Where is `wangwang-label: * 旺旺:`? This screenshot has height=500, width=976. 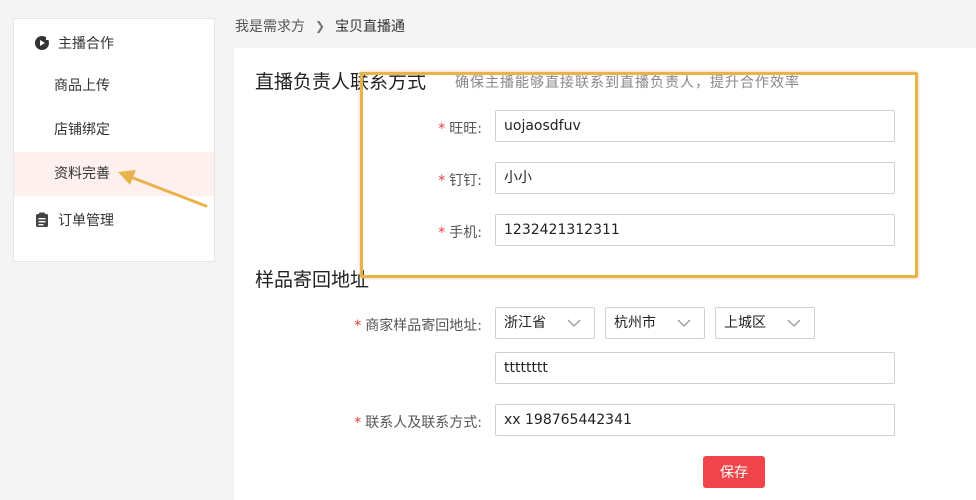 wangwang-label: * 旺旺: is located at coordinates (460, 129).